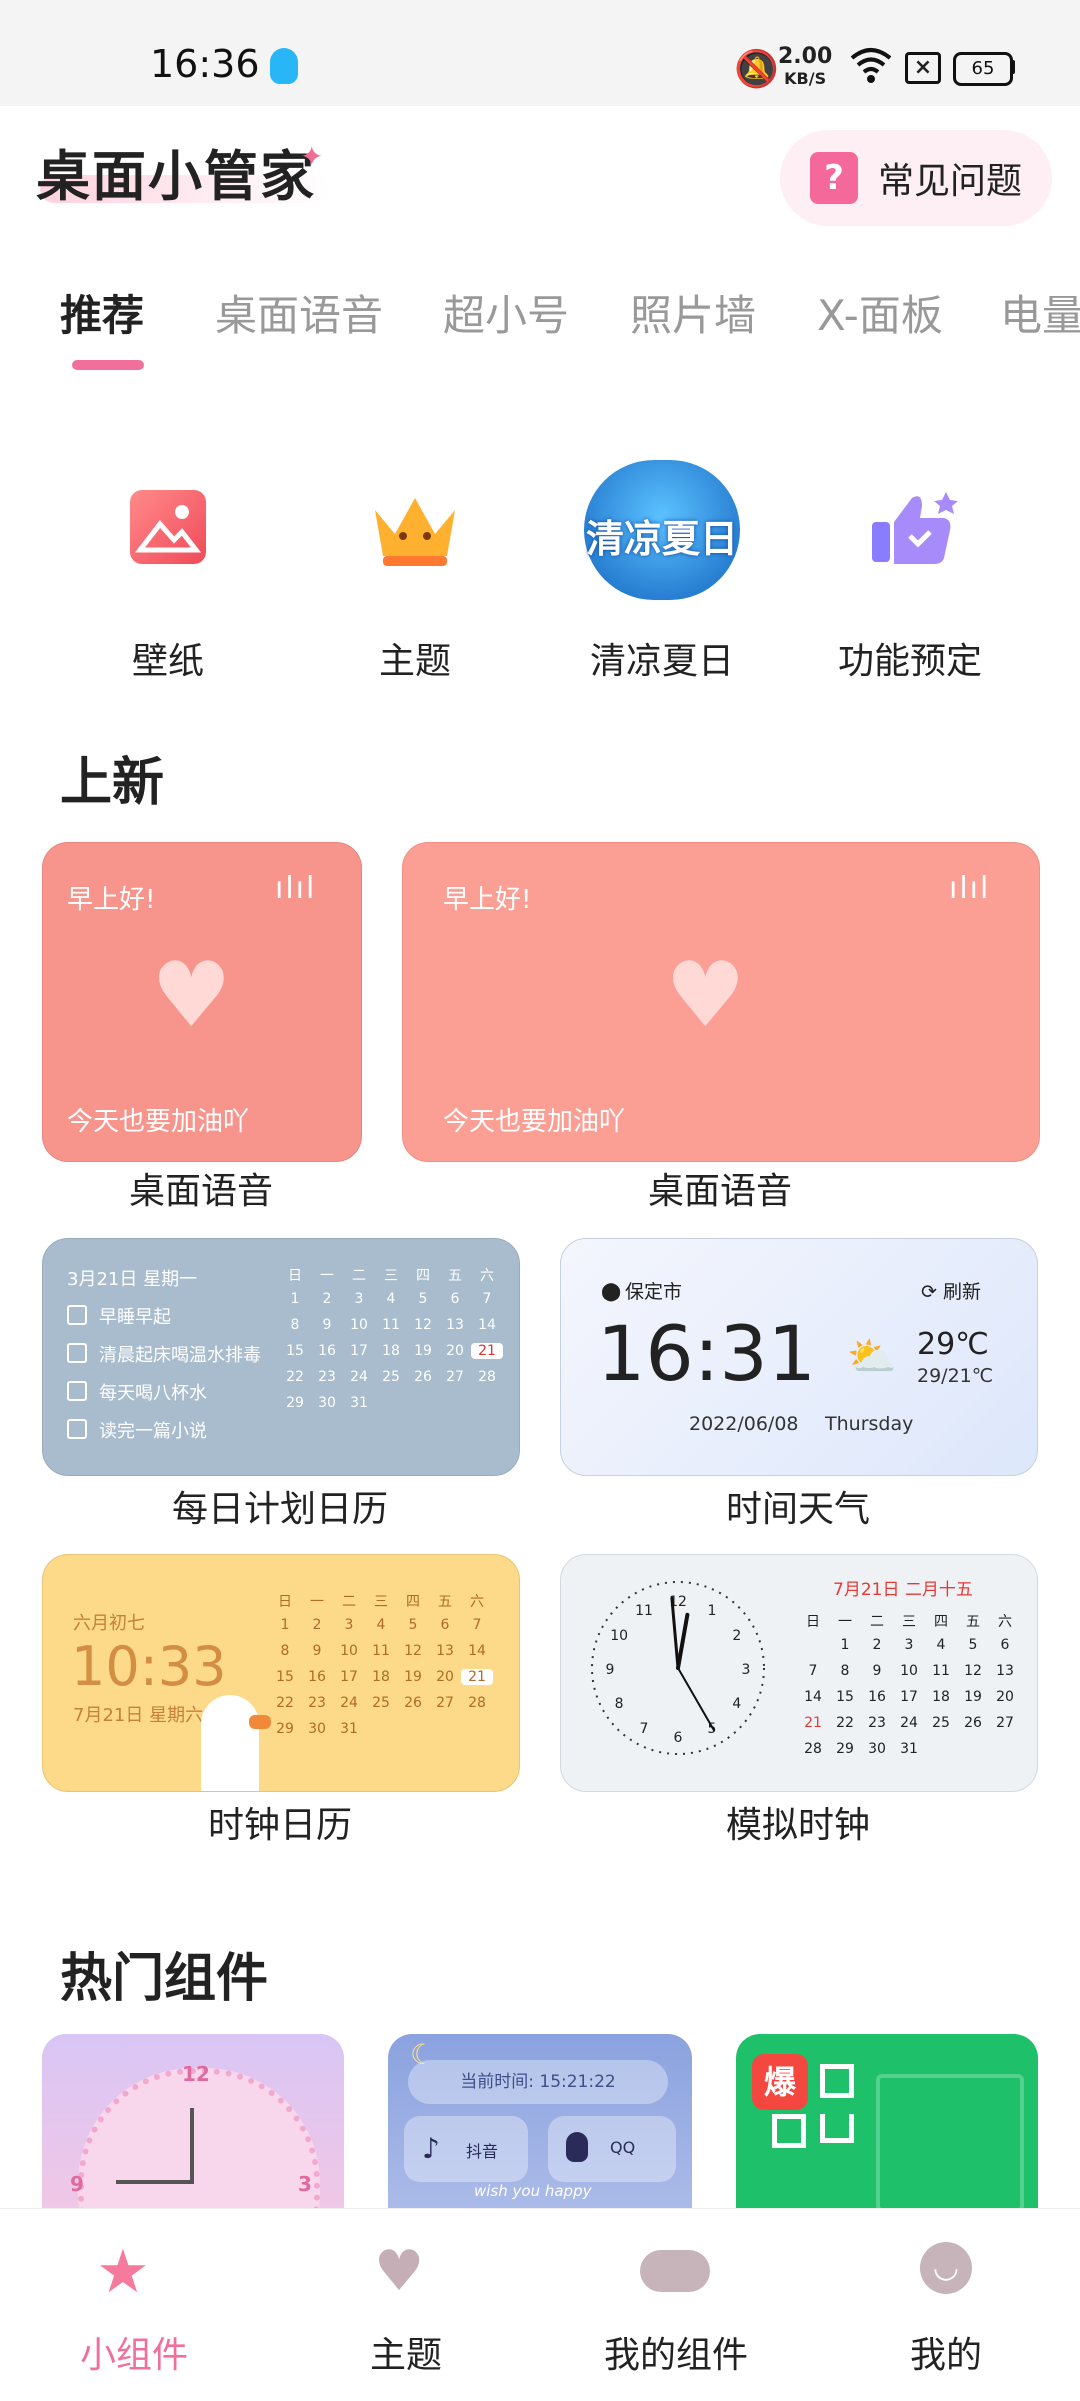 The image size is (1080, 2401). What do you see at coordinates (199, 2146) in the screenshot?
I see `cute-clock-face` at bounding box center [199, 2146].